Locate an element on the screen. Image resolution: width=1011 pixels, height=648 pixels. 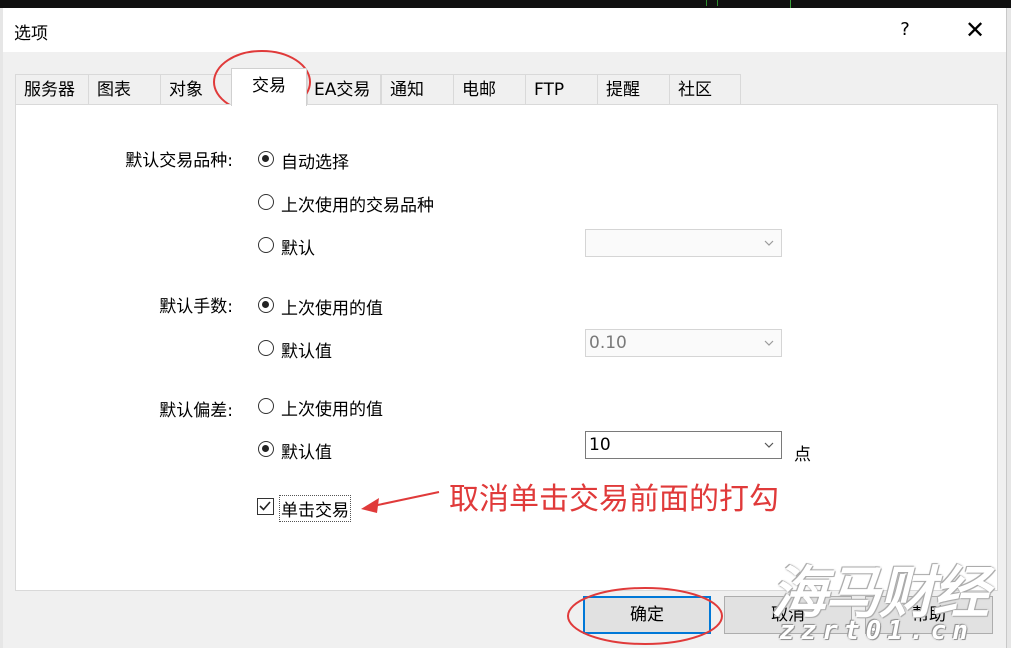
symbol-default-radio is located at coordinates (266, 245).